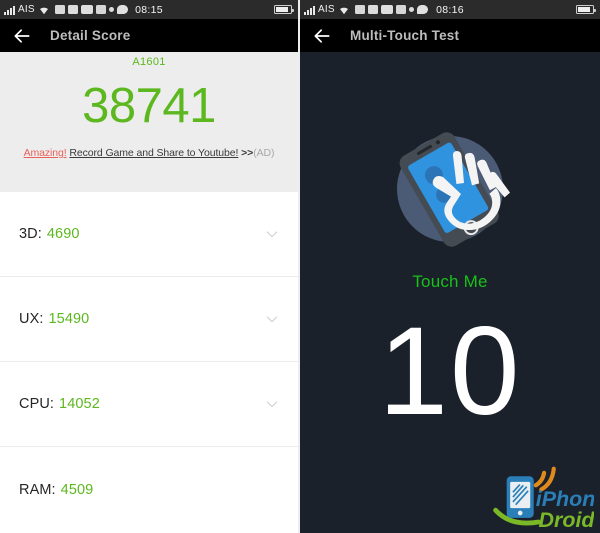 Image resolution: width=600 pixels, height=533 pixels. Describe the element at coordinates (77, 489) in the screenshot. I see `score-row-value: 4509` at that location.